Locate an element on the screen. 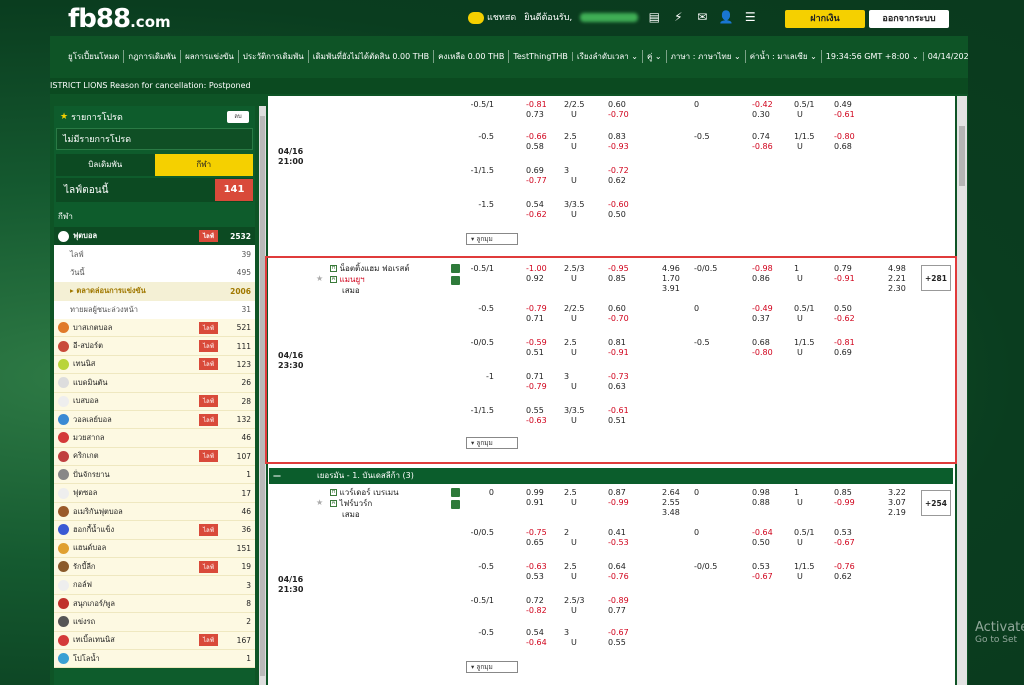 The width and height of the screenshot is (1024, 685). nav-item: TestThingTHB is located at coordinates (541, 56).